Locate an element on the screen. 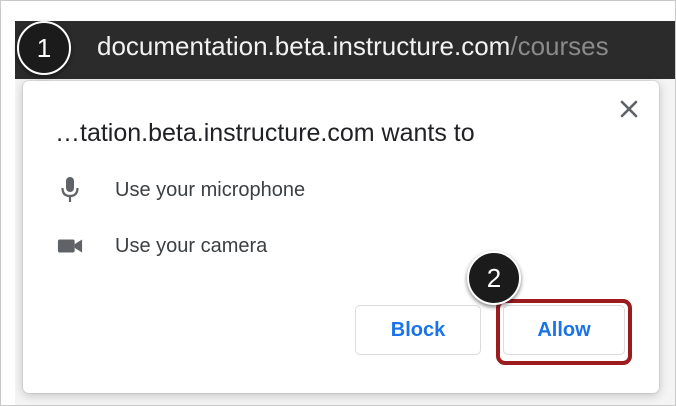 Image resolution: width=676 pixels, height=406 pixels. permission-camera: Use your camera is located at coordinates (162, 246).